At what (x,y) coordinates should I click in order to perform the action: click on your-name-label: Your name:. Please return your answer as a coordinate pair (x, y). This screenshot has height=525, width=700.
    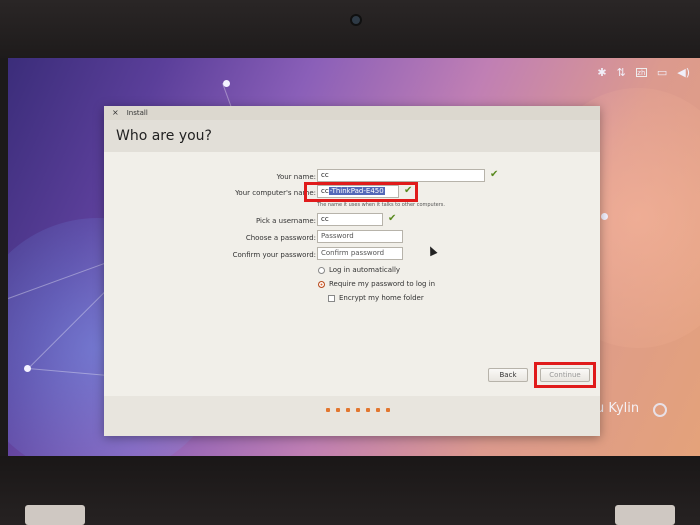
    Looking at the image, I should click on (296, 177).